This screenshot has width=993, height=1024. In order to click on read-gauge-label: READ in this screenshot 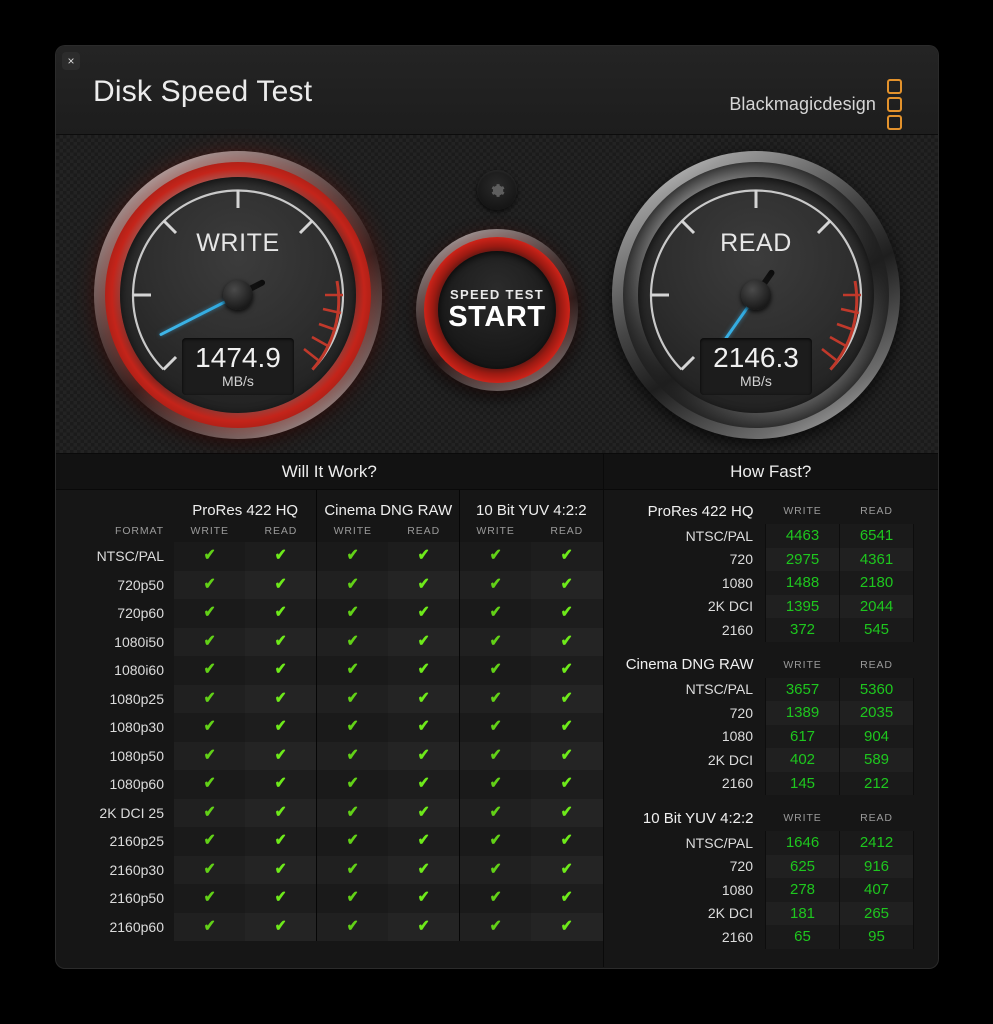, I will do `click(756, 243)`.